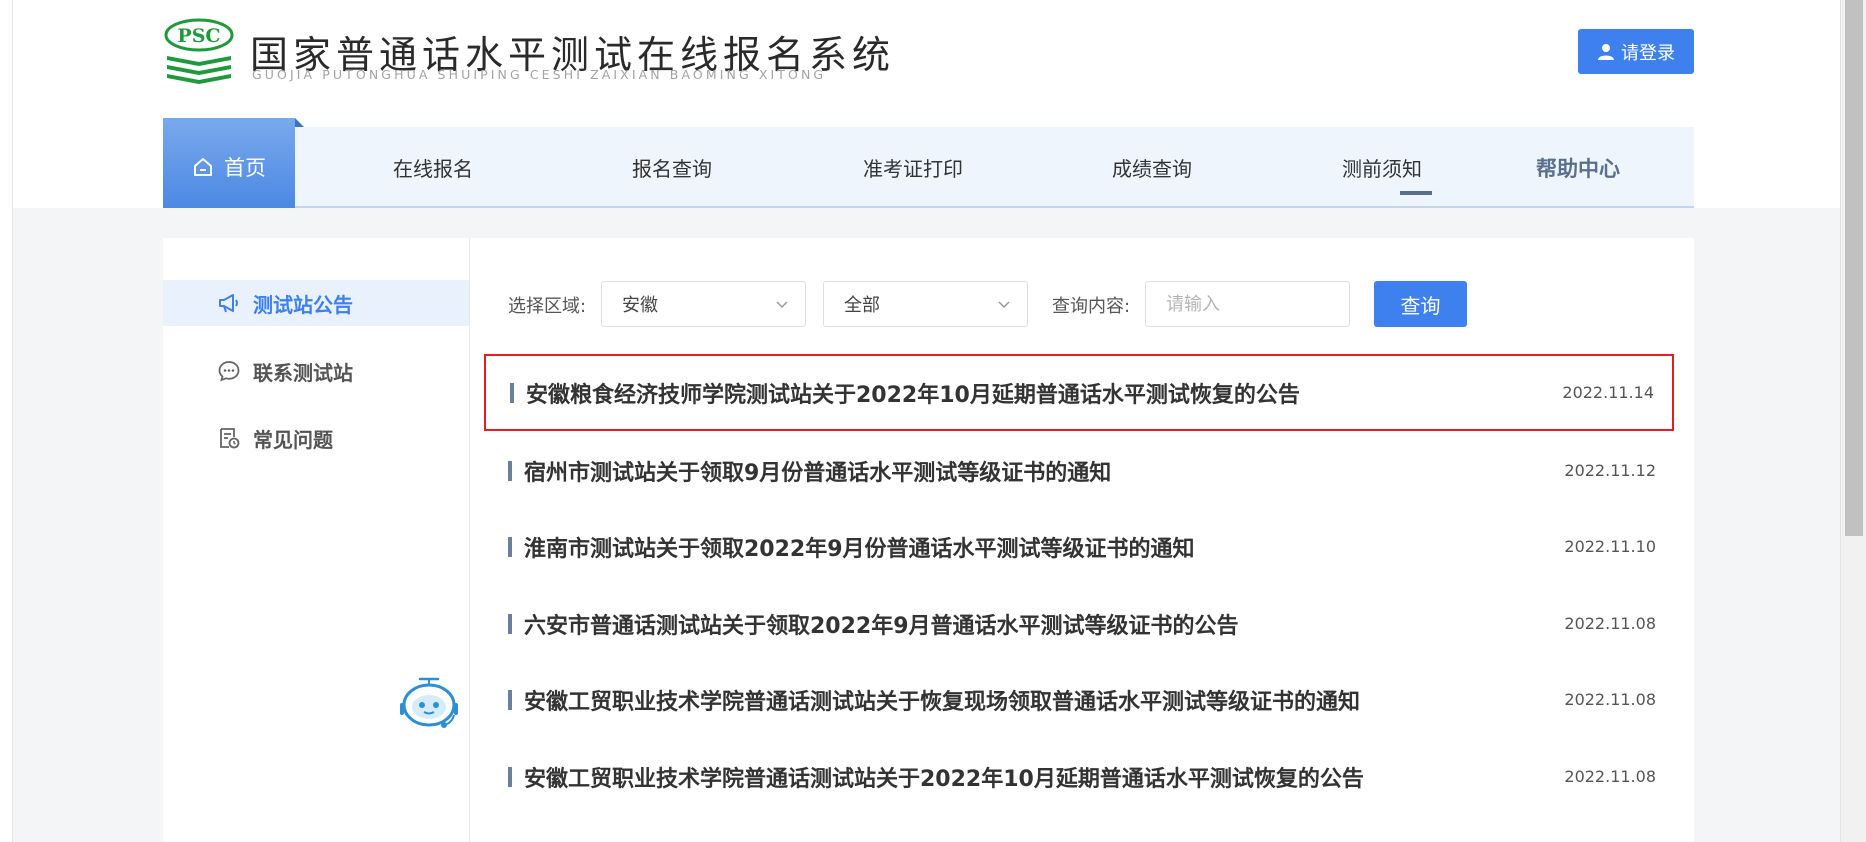 The width and height of the screenshot is (1866, 842). What do you see at coordinates (1606, 51) in the screenshot?
I see `user-icon` at bounding box center [1606, 51].